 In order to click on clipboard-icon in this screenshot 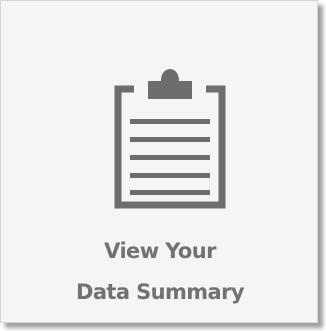, I will do `click(170, 139)`.